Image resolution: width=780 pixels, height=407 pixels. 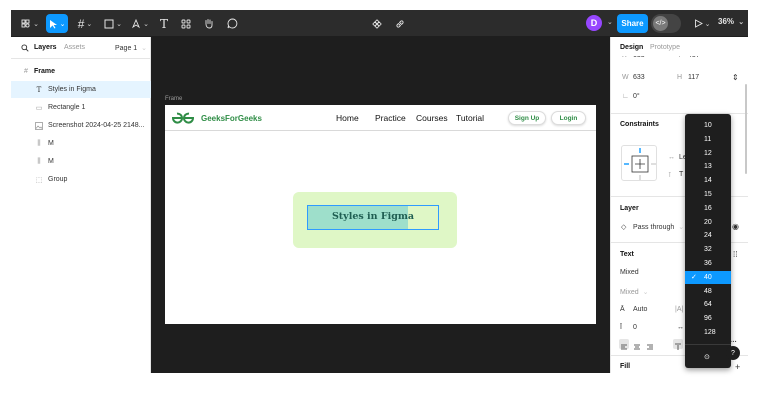 What do you see at coordinates (735, 226) in the screenshot?
I see `eye-icon: ◉` at bounding box center [735, 226].